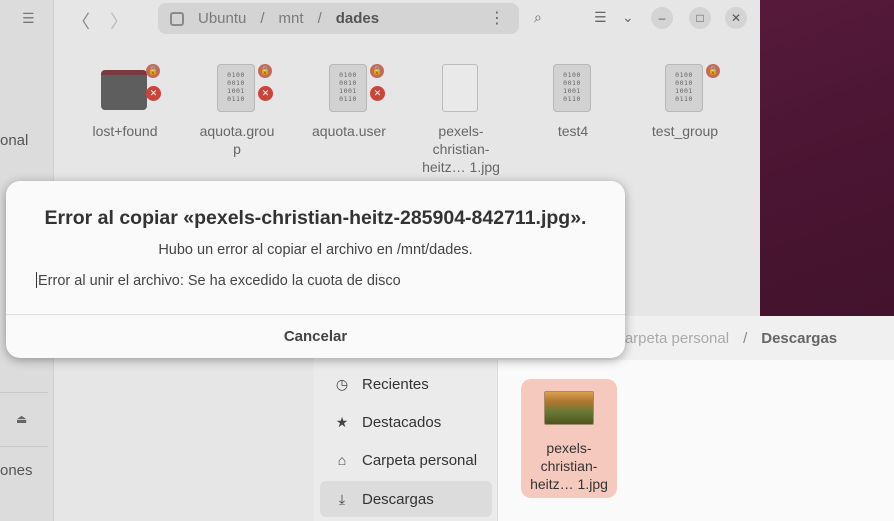 Image resolution: width=894 pixels, height=521 pixels. What do you see at coordinates (21, 419) in the screenshot?
I see `eject-icon: ⏏` at bounding box center [21, 419].